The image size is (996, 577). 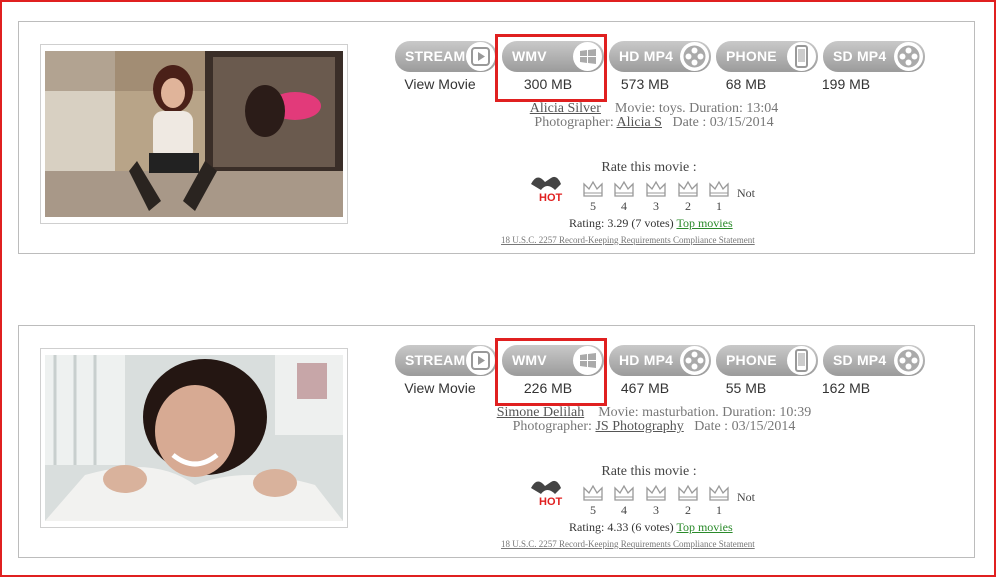 What do you see at coordinates (639, 122) in the screenshot?
I see `photographer-link: Alicia S` at bounding box center [639, 122].